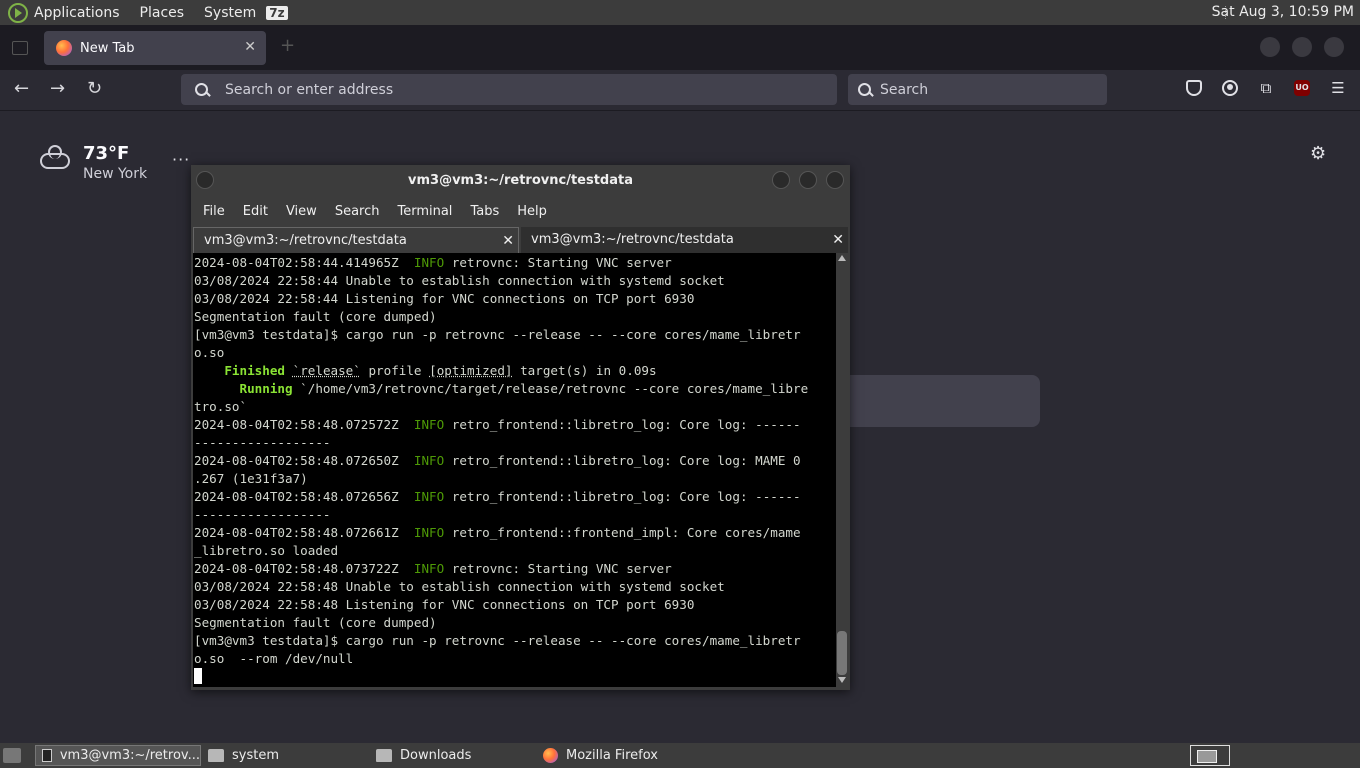 This screenshot has width=1360, height=768. I want to click on terminal-text: .267 (1e31f3a7), so click(251, 478).